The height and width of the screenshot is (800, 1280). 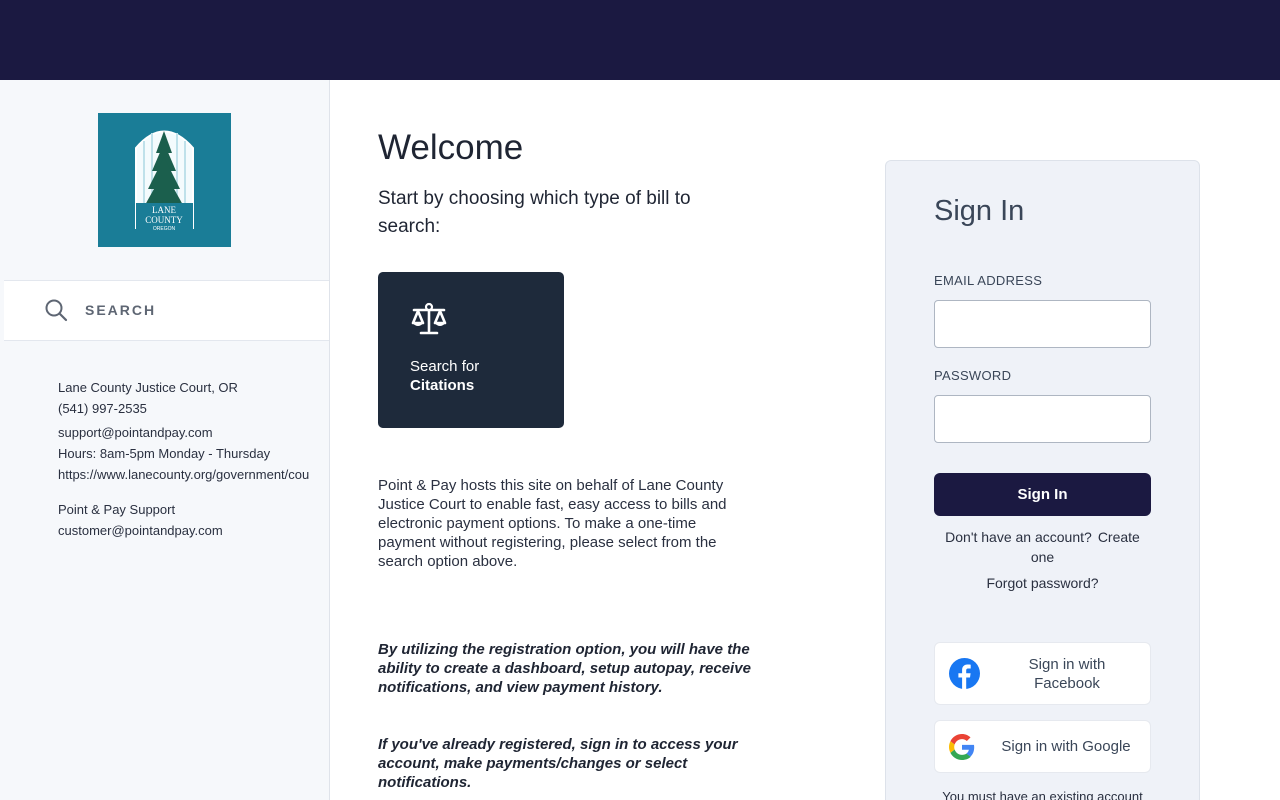 What do you see at coordinates (979, 211) in the screenshot?
I see `signin-title: Sign In` at bounding box center [979, 211].